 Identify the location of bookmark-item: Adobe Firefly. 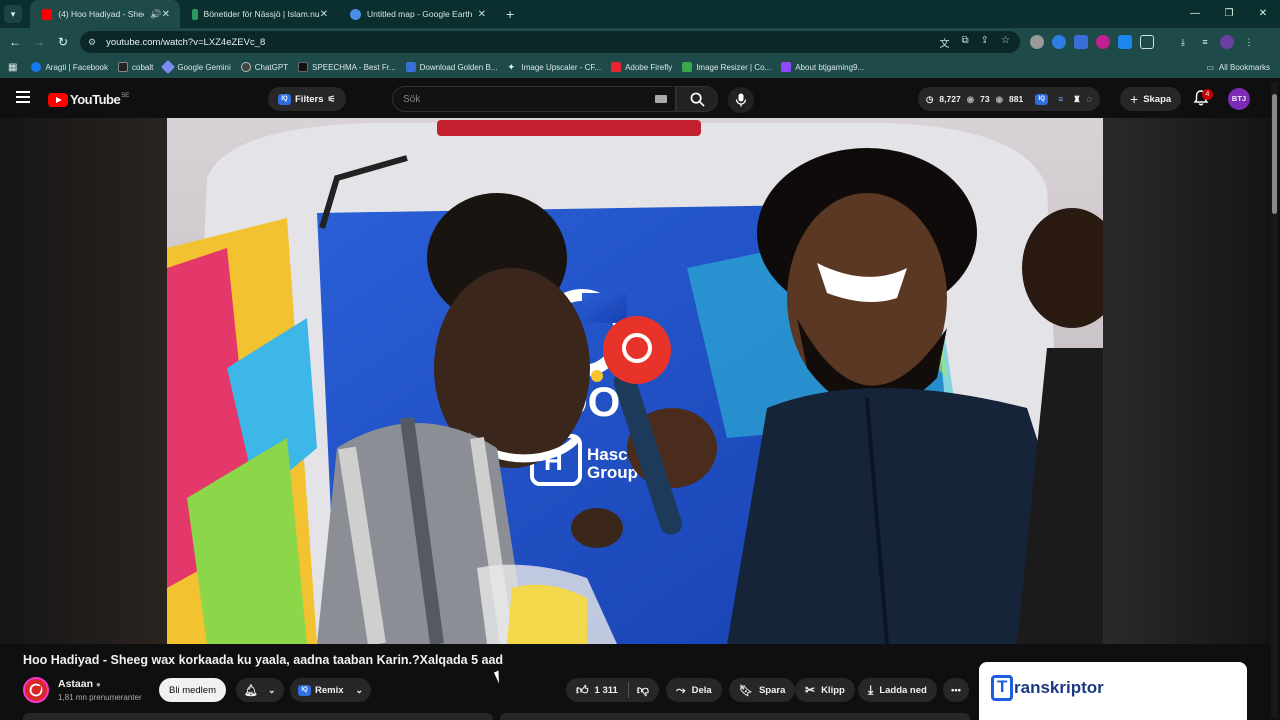
(641, 67).